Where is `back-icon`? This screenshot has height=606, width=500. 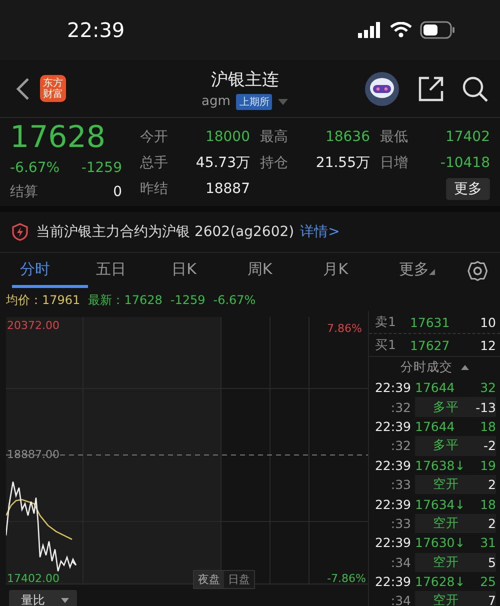 back-icon is located at coordinates (23, 88).